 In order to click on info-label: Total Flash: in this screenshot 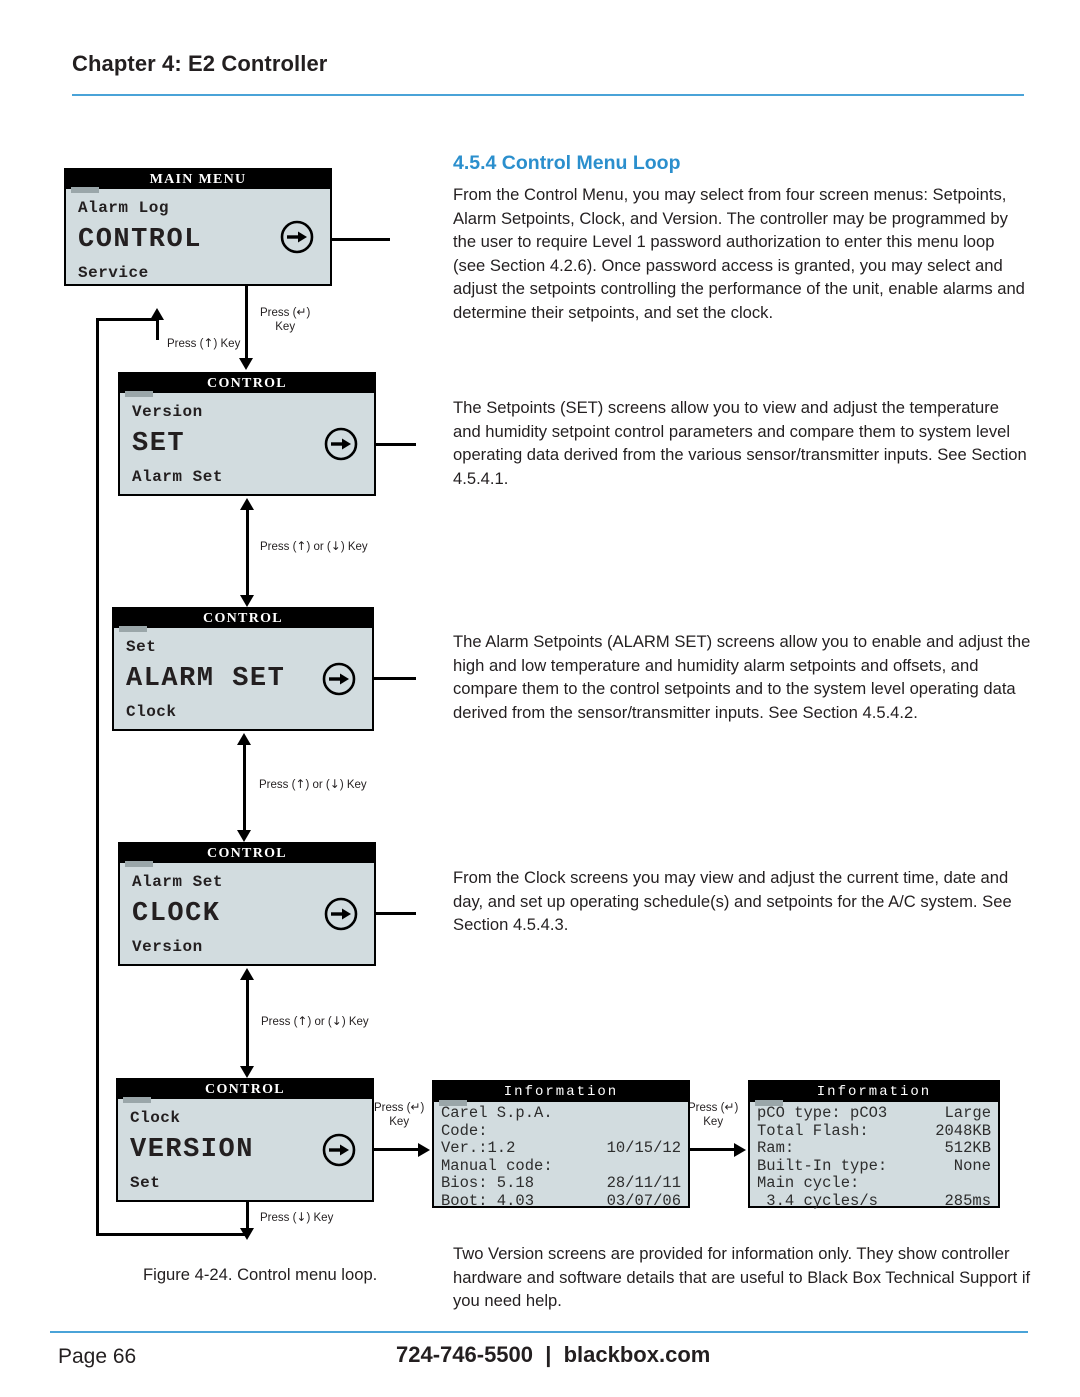, I will do `click(813, 1130)`.